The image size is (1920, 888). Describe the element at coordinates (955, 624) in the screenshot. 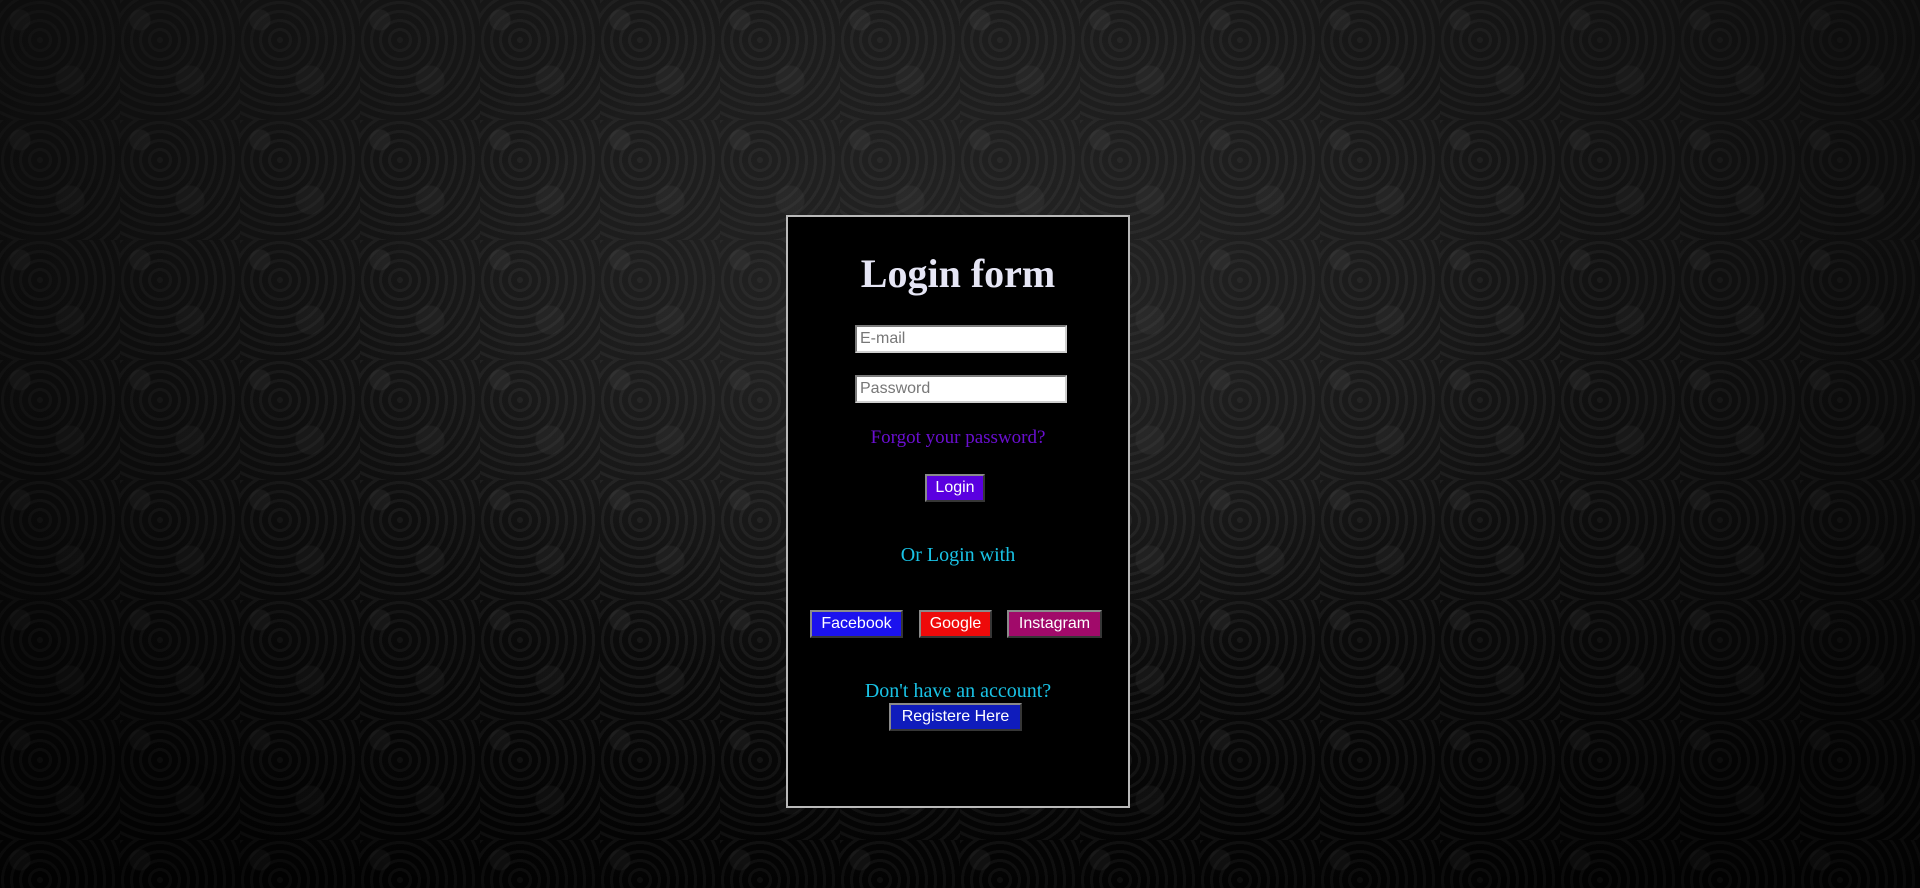

I see `google-login-button: Google` at that location.